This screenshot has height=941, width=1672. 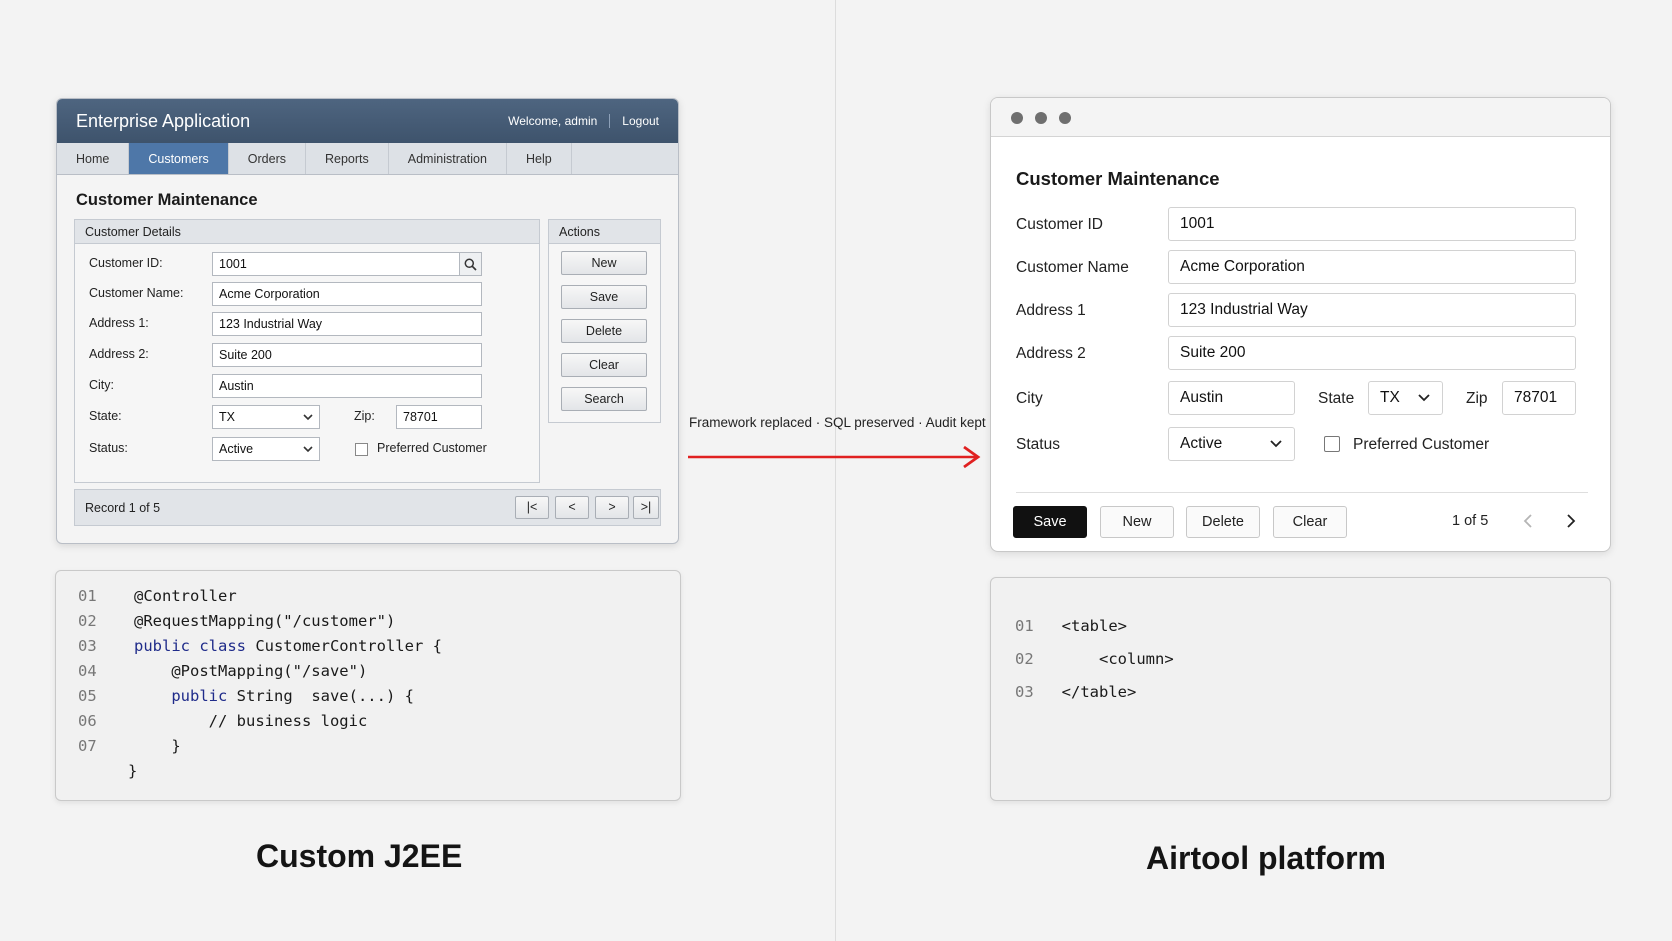 What do you see at coordinates (101, 385) in the screenshot?
I see `city-label: City:` at bounding box center [101, 385].